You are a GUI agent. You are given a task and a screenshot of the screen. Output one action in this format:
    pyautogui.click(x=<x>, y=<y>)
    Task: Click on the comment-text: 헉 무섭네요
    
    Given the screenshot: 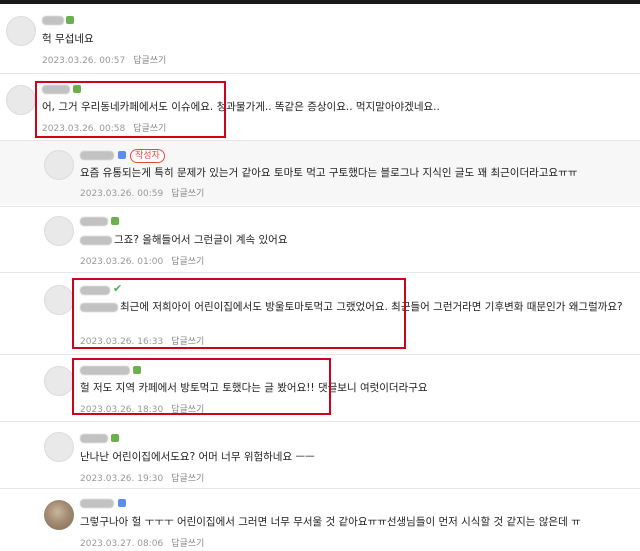 What is the action you would take?
    pyautogui.click(x=68, y=39)
    